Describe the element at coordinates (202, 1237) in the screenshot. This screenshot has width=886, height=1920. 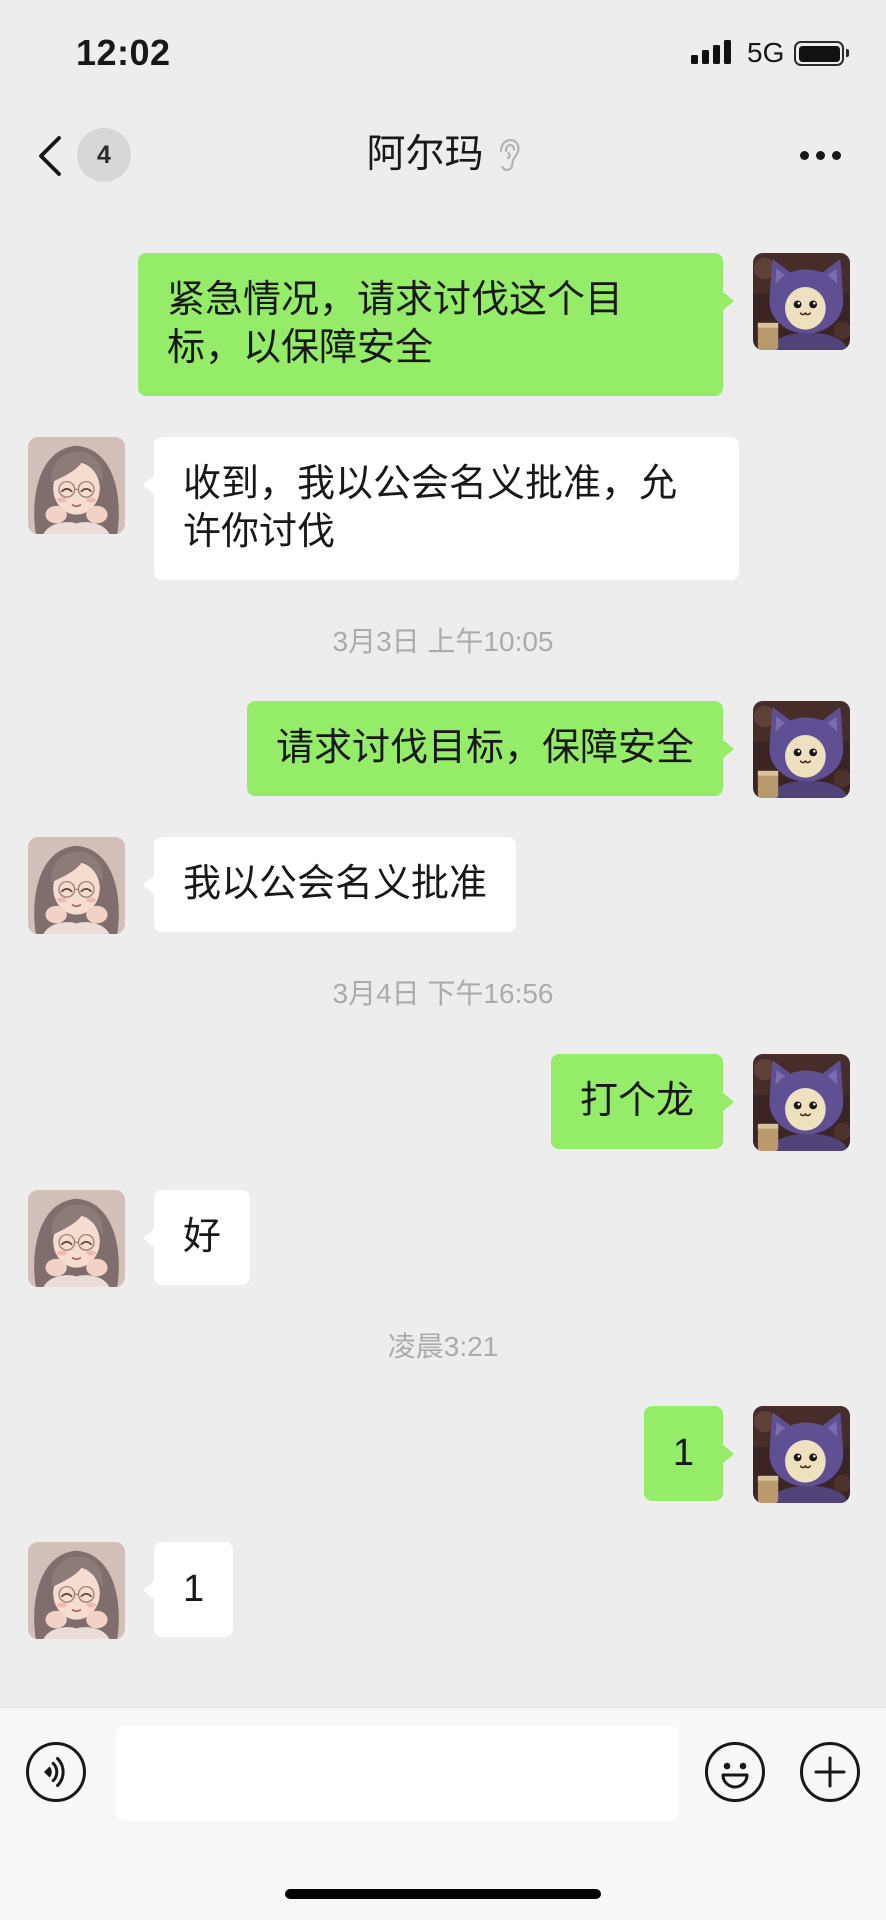
I see `message-text: 好` at that location.